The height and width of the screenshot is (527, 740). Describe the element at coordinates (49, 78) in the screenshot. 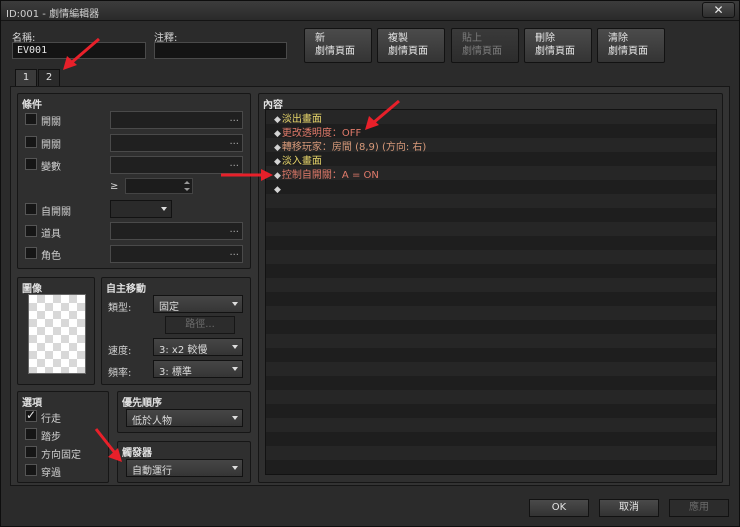

I see `tab-page-2: 2` at that location.